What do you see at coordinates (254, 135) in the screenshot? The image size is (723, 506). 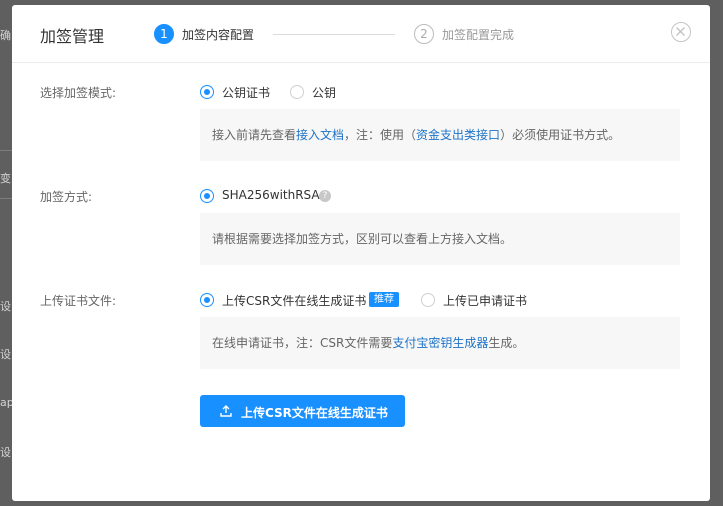 I see `hint-text: 接入前请先查看` at bounding box center [254, 135].